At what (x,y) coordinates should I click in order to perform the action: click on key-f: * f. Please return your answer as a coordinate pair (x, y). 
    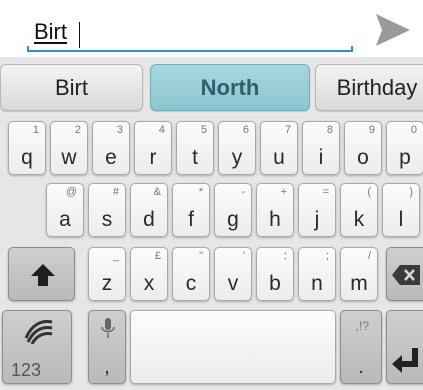
    Looking at the image, I should click on (191, 210).